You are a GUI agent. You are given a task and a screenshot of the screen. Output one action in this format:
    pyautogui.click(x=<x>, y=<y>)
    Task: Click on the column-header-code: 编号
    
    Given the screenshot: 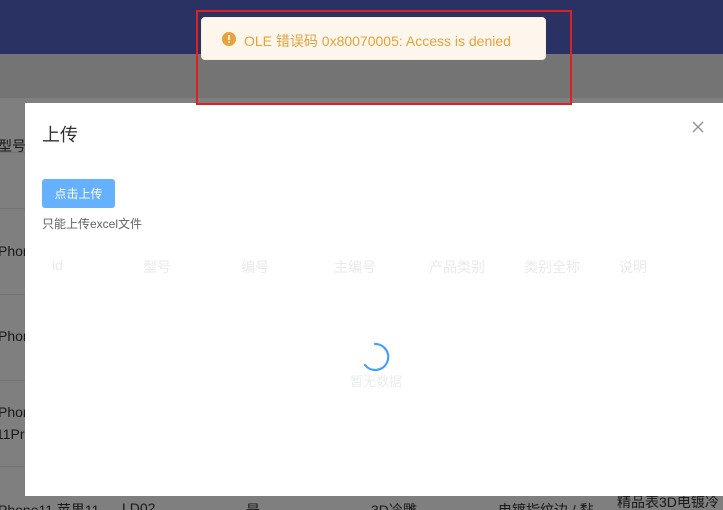 What is the action you would take?
    pyautogui.click(x=255, y=267)
    